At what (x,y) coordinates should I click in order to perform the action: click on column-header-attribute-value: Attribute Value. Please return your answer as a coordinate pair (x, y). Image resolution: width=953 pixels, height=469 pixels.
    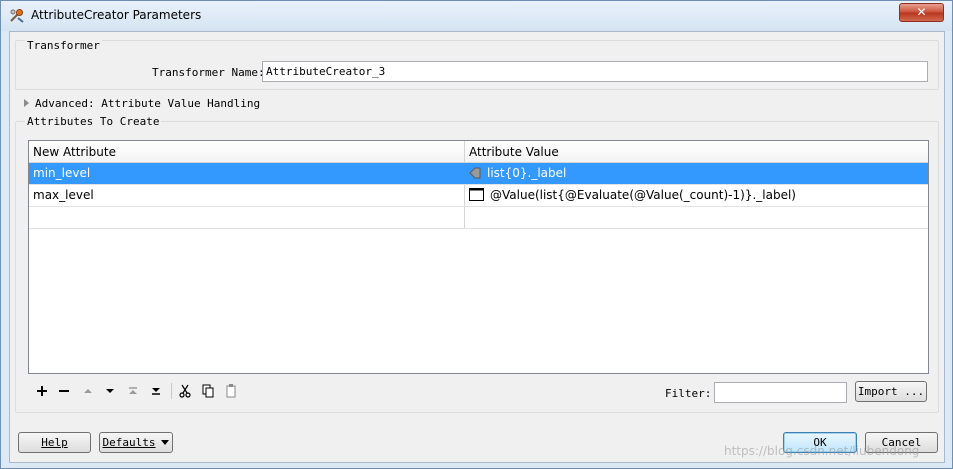
    Looking at the image, I should click on (512, 152).